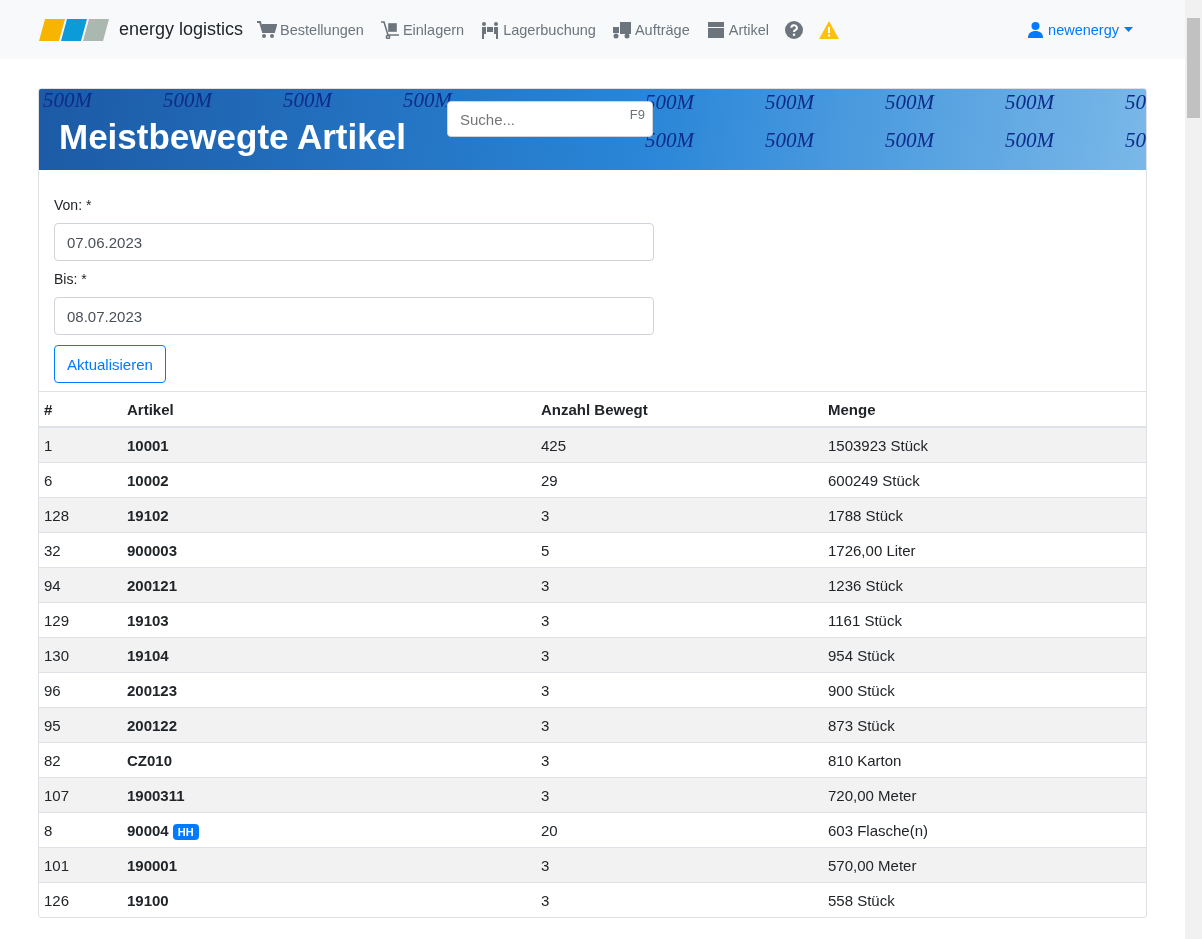 This screenshot has height=939, width=1202. What do you see at coordinates (110, 364) in the screenshot?
I see `update-button: Aktualisieren` at bounding box center [110, 364].